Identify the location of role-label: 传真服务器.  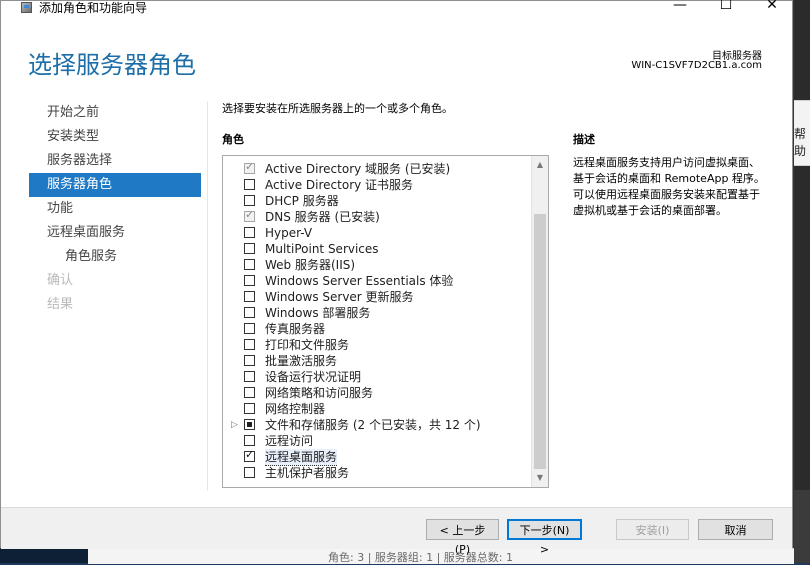
(295, 329).